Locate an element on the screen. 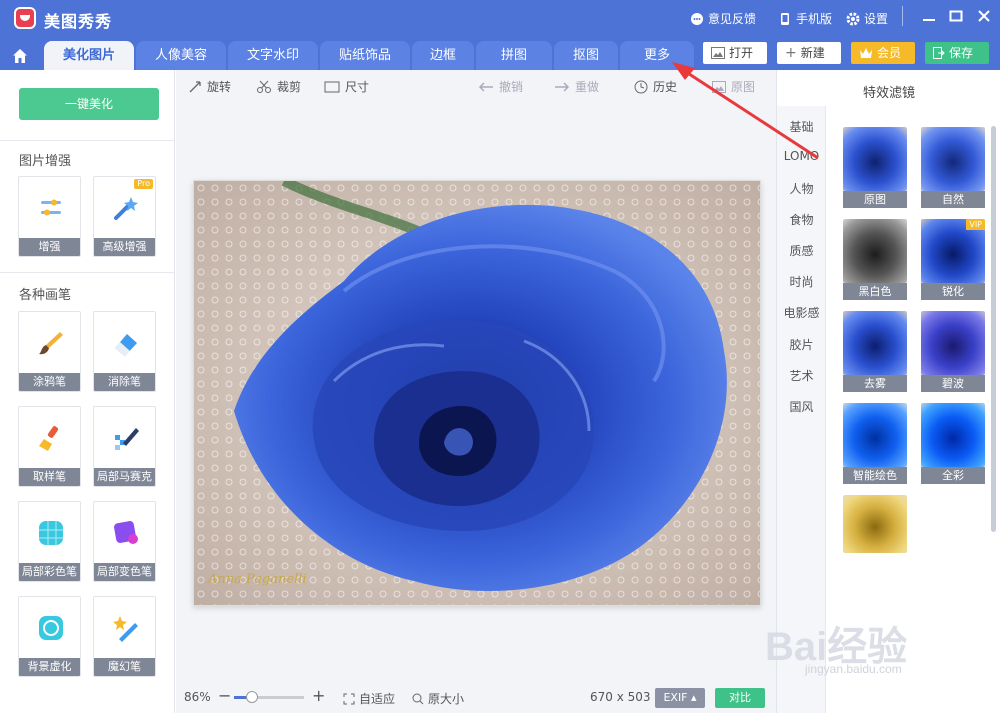 This screenshot has height=713, width=1000. export-icon is located at coordinates (939, 53).